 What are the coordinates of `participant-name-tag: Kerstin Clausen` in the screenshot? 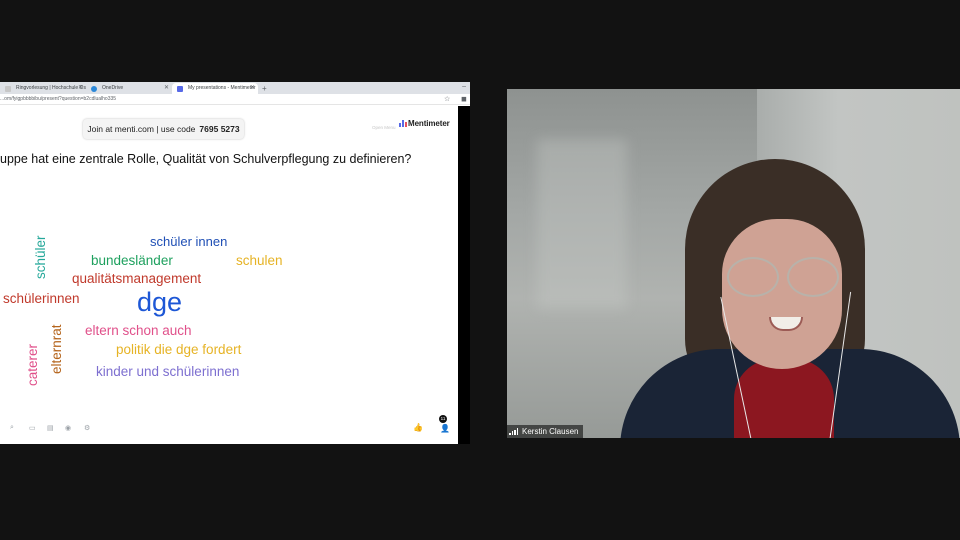 It's located at (545, 431).